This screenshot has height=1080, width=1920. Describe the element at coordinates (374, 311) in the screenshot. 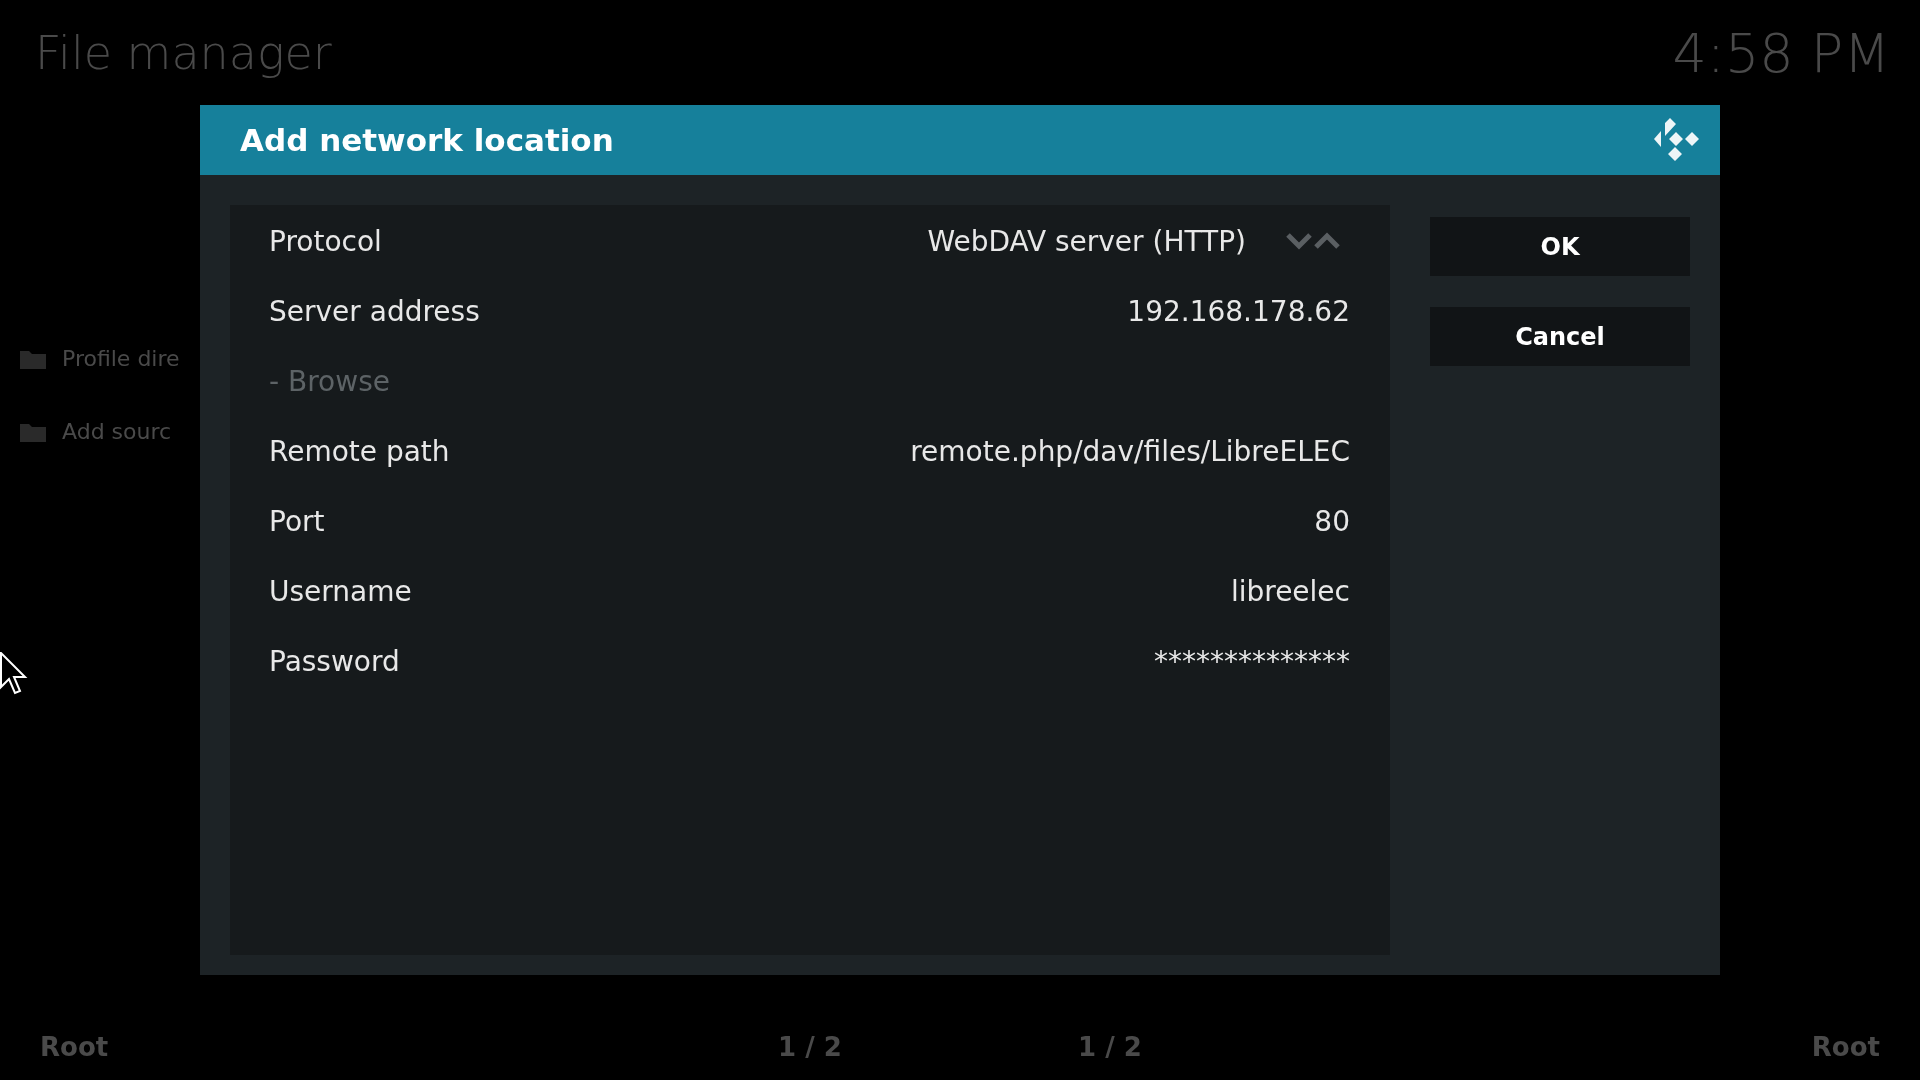

I see `setting-label: Server address` at that location.